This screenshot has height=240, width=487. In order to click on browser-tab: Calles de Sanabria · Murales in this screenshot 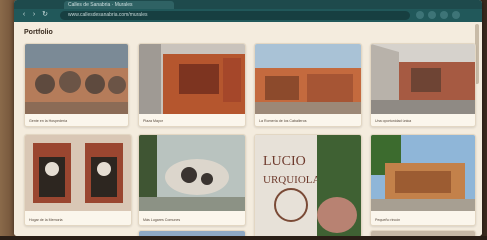, I will do `click(119, 5)`.